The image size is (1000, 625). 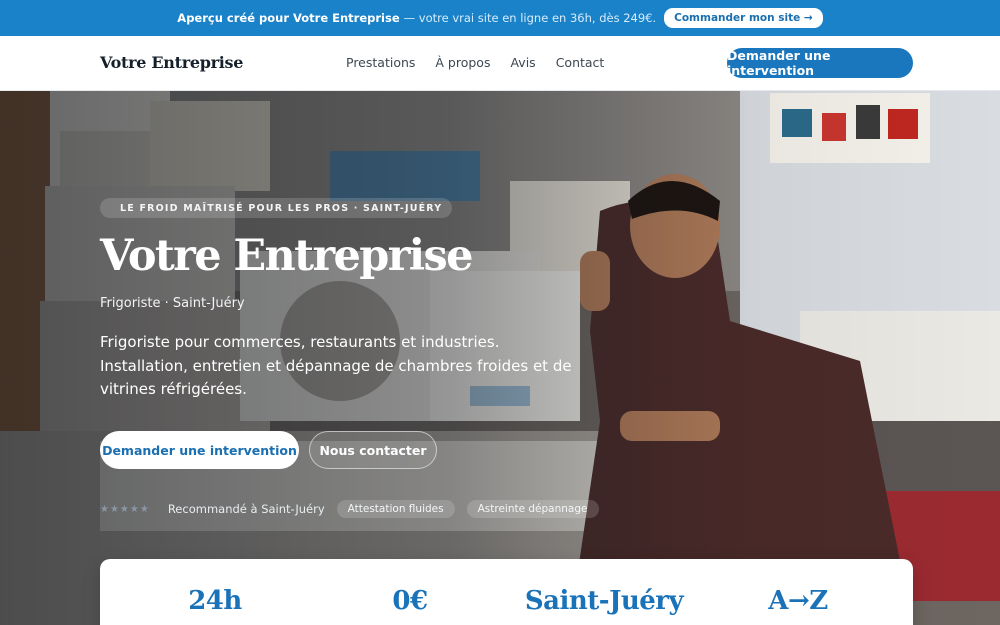 I want to click on nav-item-avis: Avis, so click(x=522, y=62).